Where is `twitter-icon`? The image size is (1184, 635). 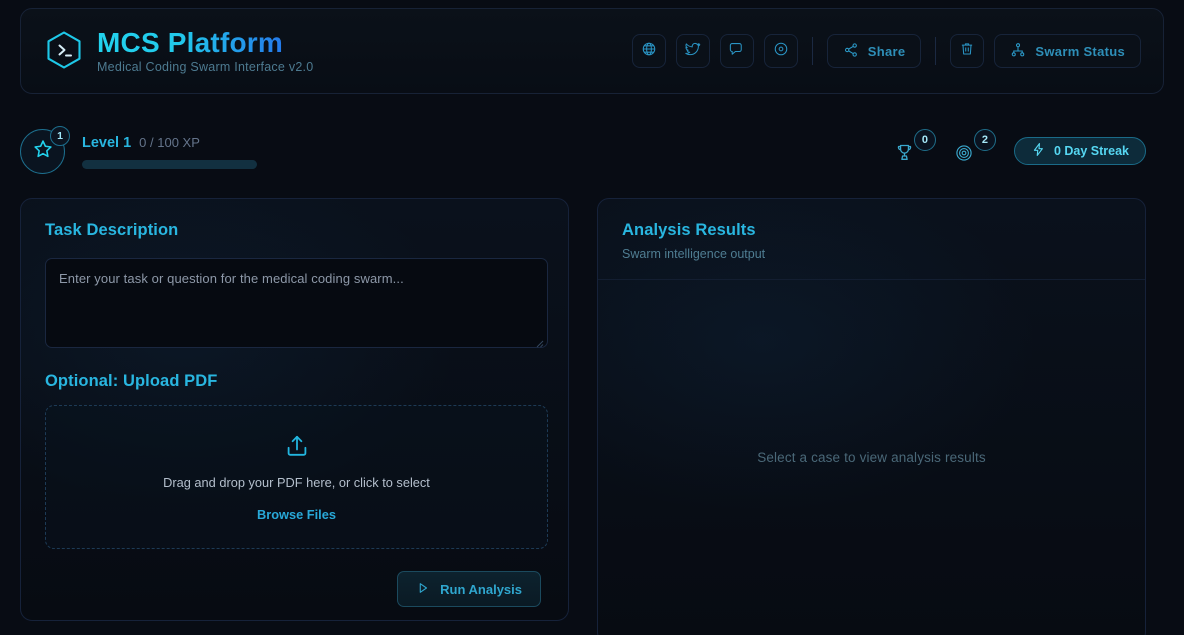 twitter-icon is located at coordinates (693, 51).